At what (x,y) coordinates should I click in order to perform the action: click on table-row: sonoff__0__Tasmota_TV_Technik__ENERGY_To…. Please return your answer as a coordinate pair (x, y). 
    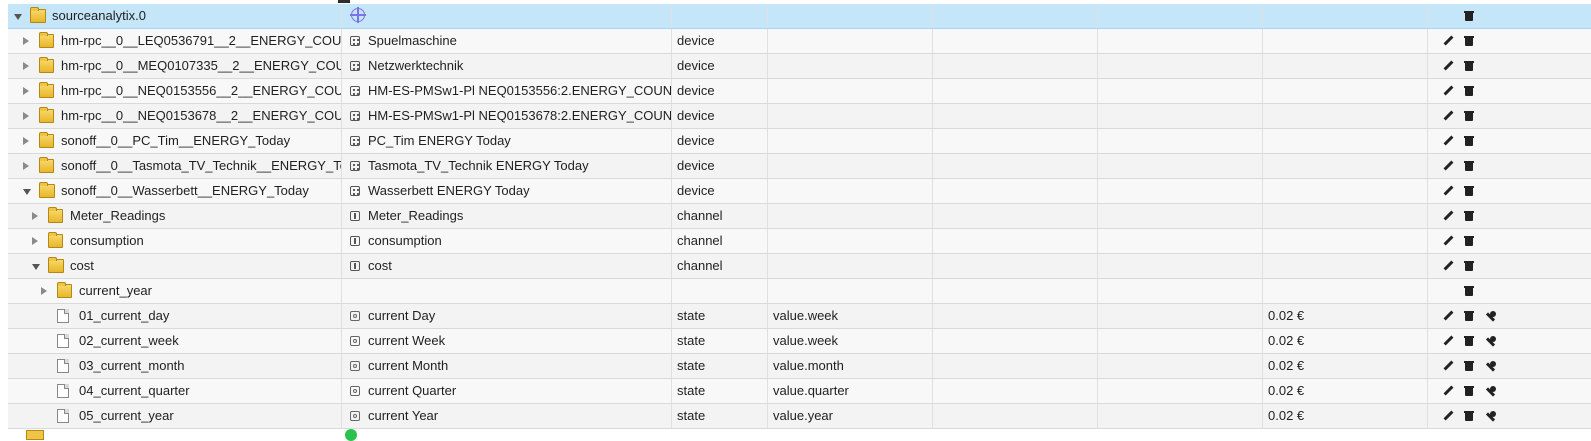
    Looking at the image, I should click on (799, 166).